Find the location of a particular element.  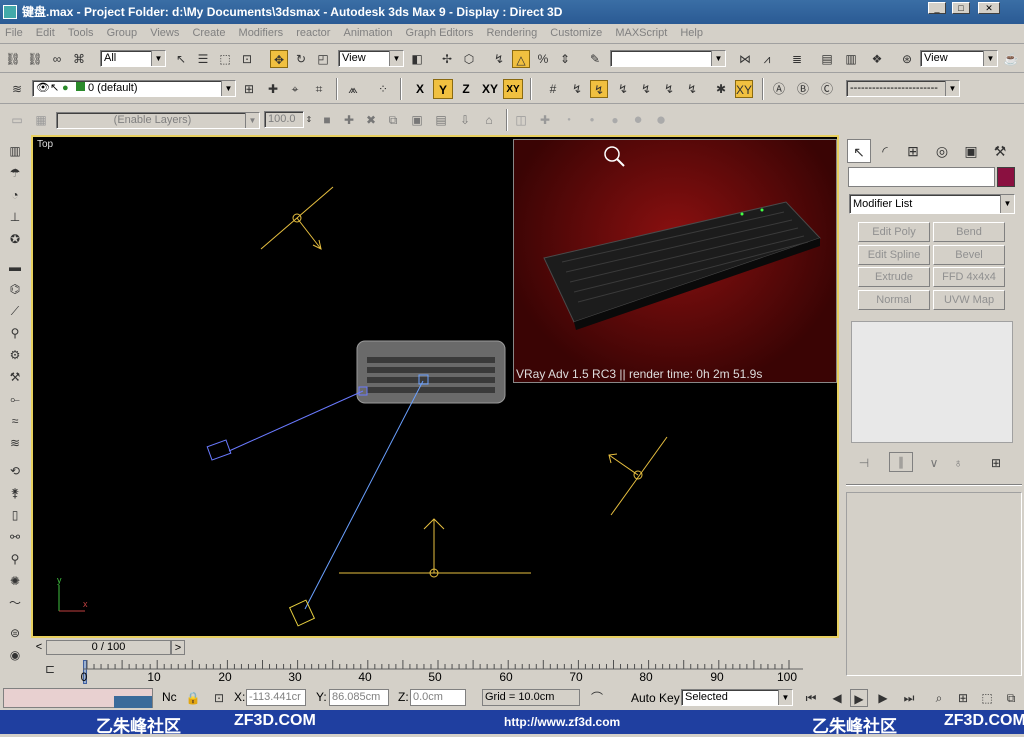

enable-layers-dropdown: (Enable Layers) ▼ is located at coordinates (158, 120).